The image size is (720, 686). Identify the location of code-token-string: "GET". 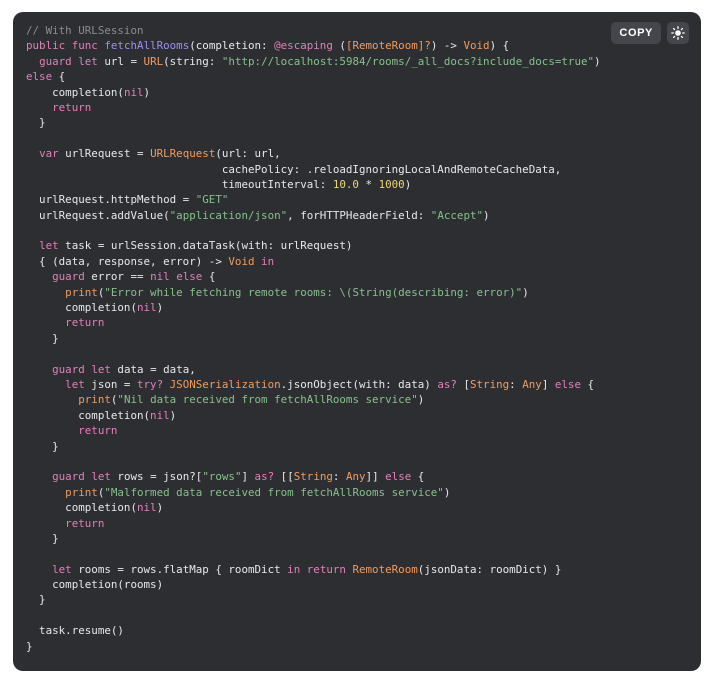
(212, 200).